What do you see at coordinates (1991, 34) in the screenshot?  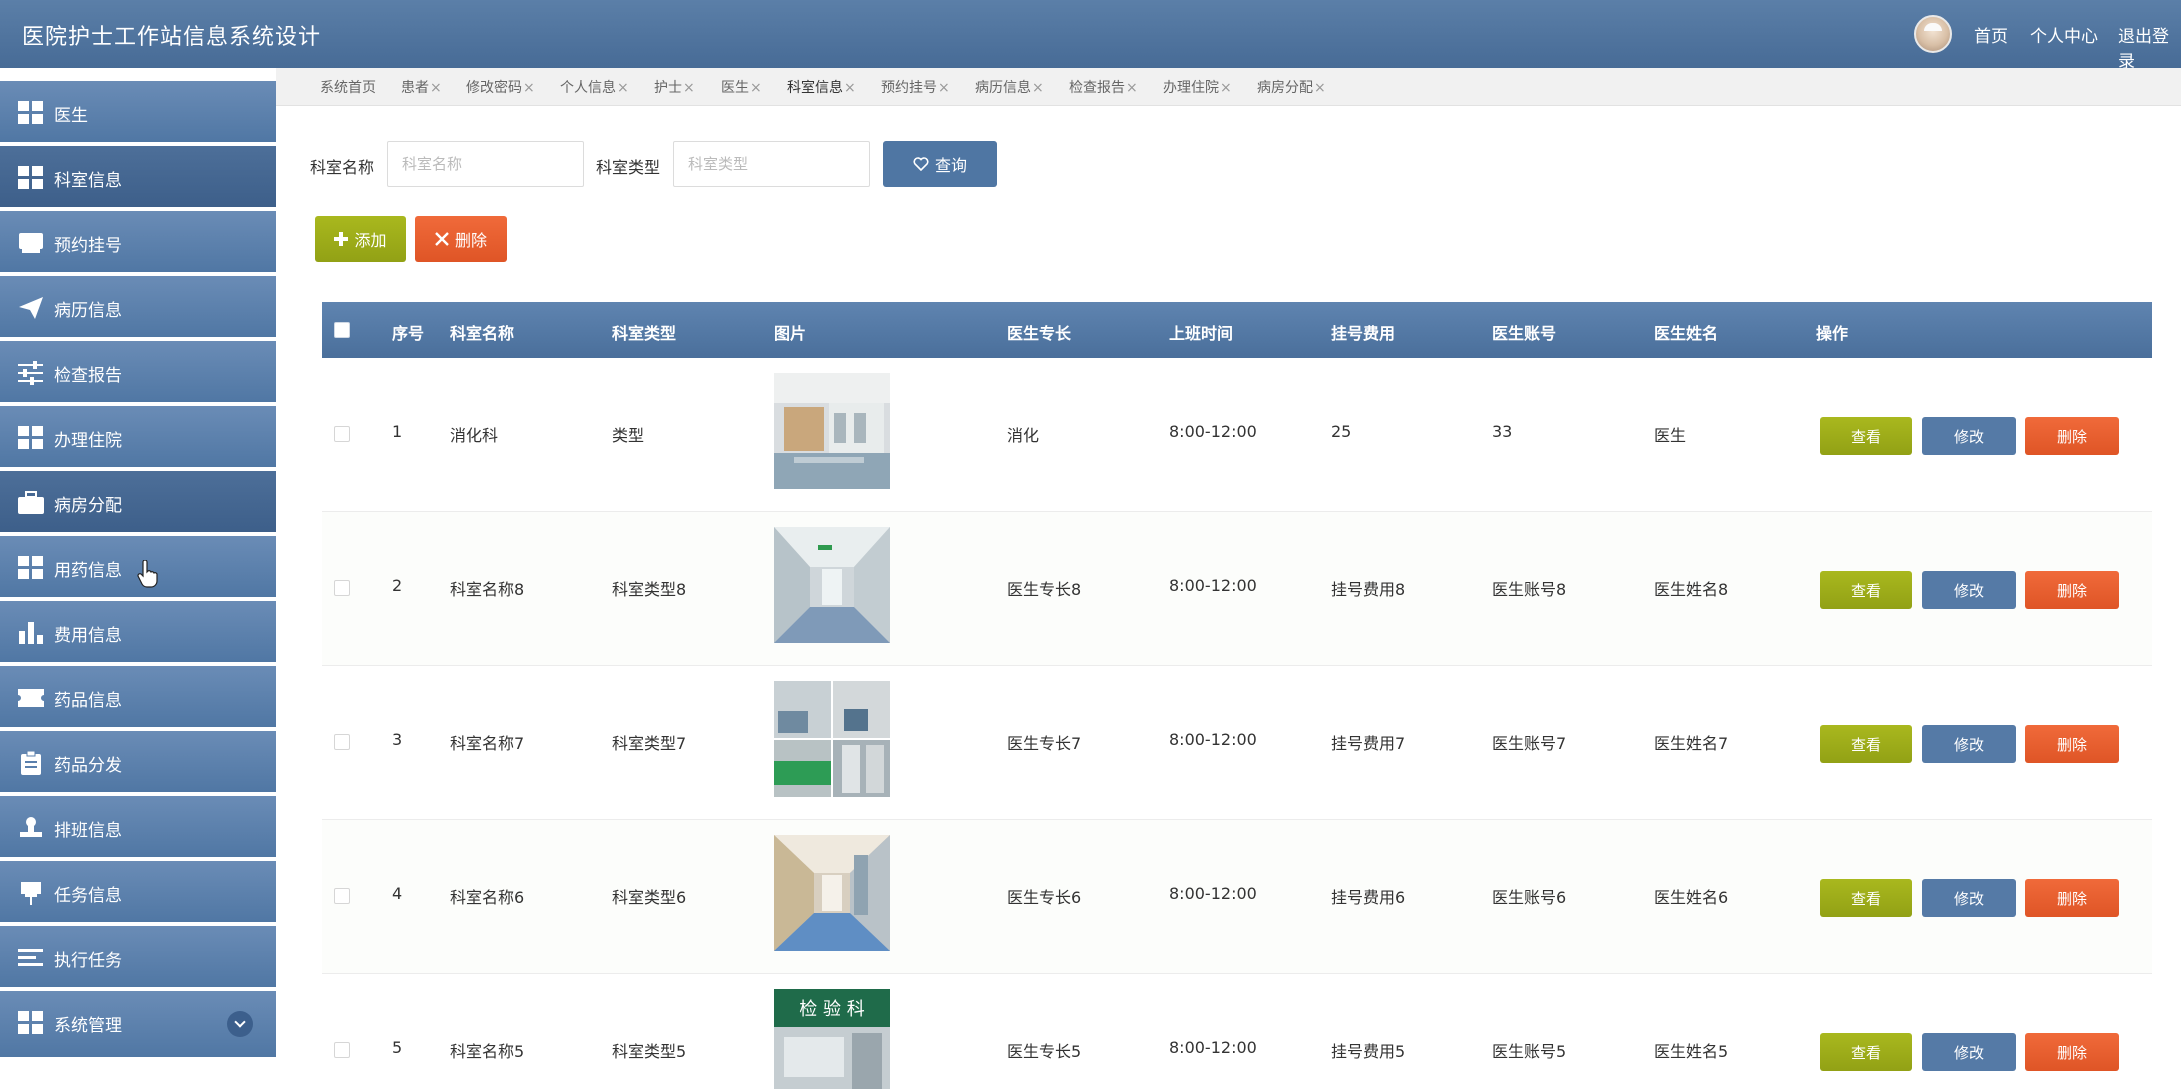 I see `nav-home-link: 首页` at bounding box center [1991, 34].